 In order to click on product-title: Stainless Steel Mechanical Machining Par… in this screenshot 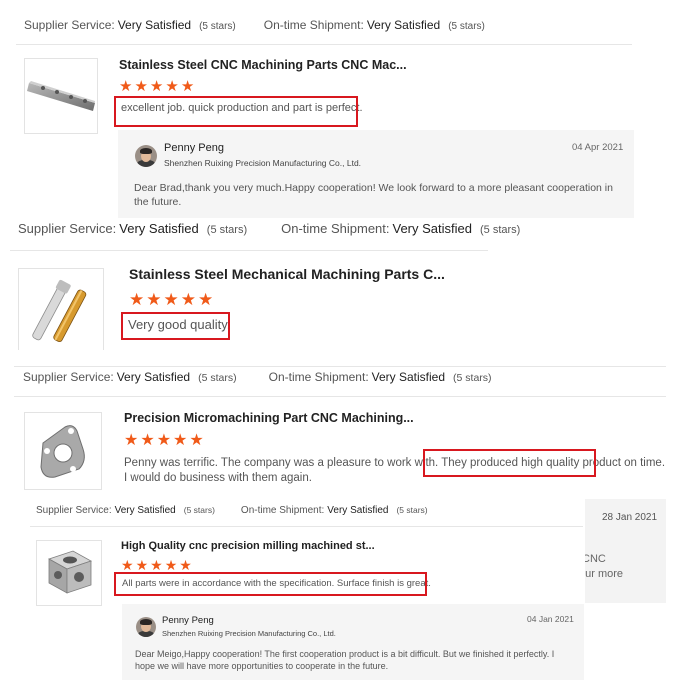, I will do `click(287, 274)`.